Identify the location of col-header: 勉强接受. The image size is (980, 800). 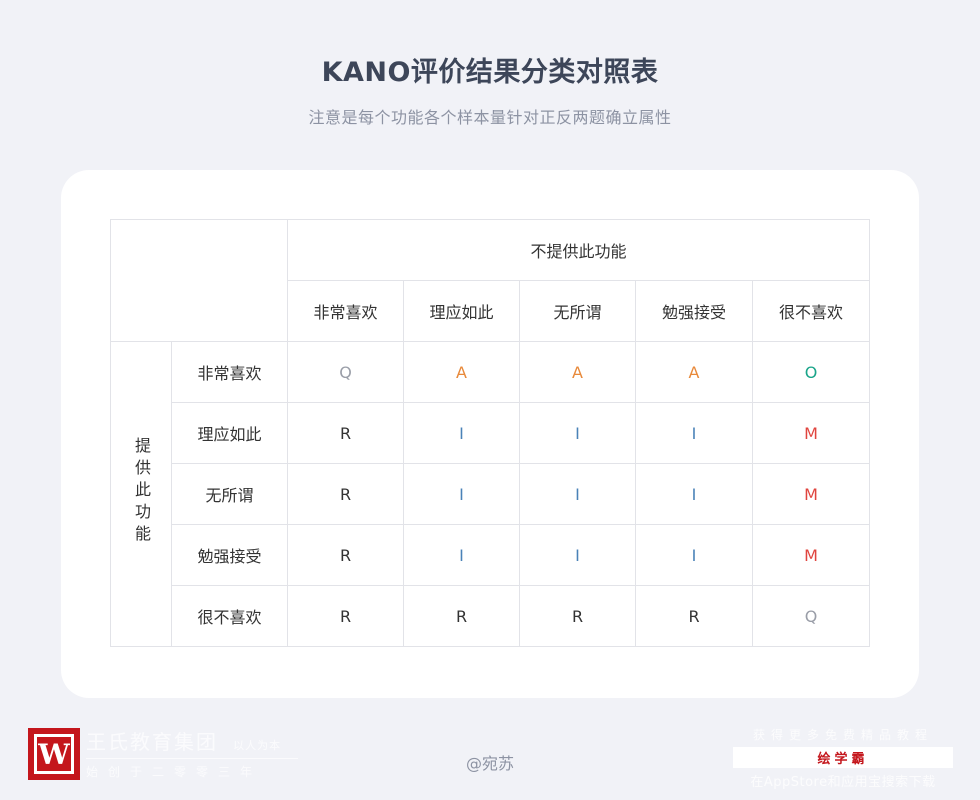
(694, 311).